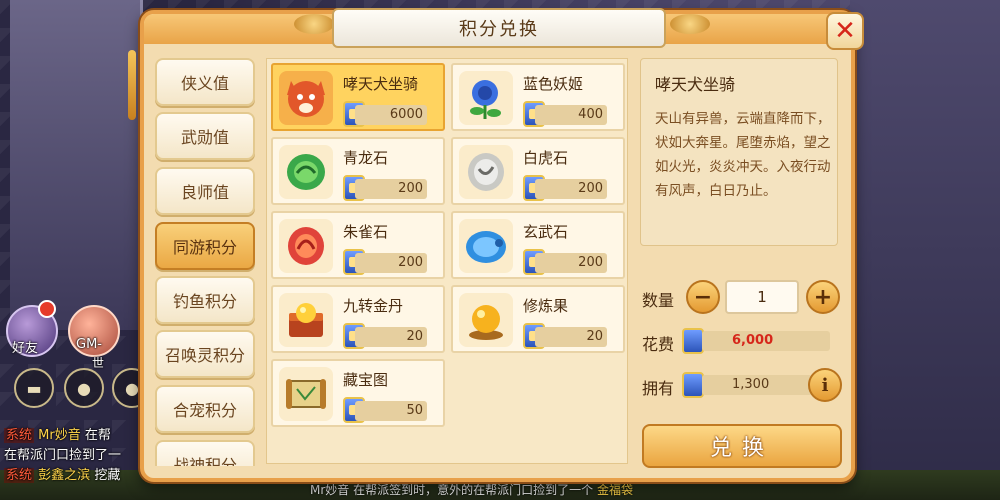 Image resolution: width=1000 pixels, height=500 pixels. I want to click on tab-hechong: 合宠积分, so click(205, 409).